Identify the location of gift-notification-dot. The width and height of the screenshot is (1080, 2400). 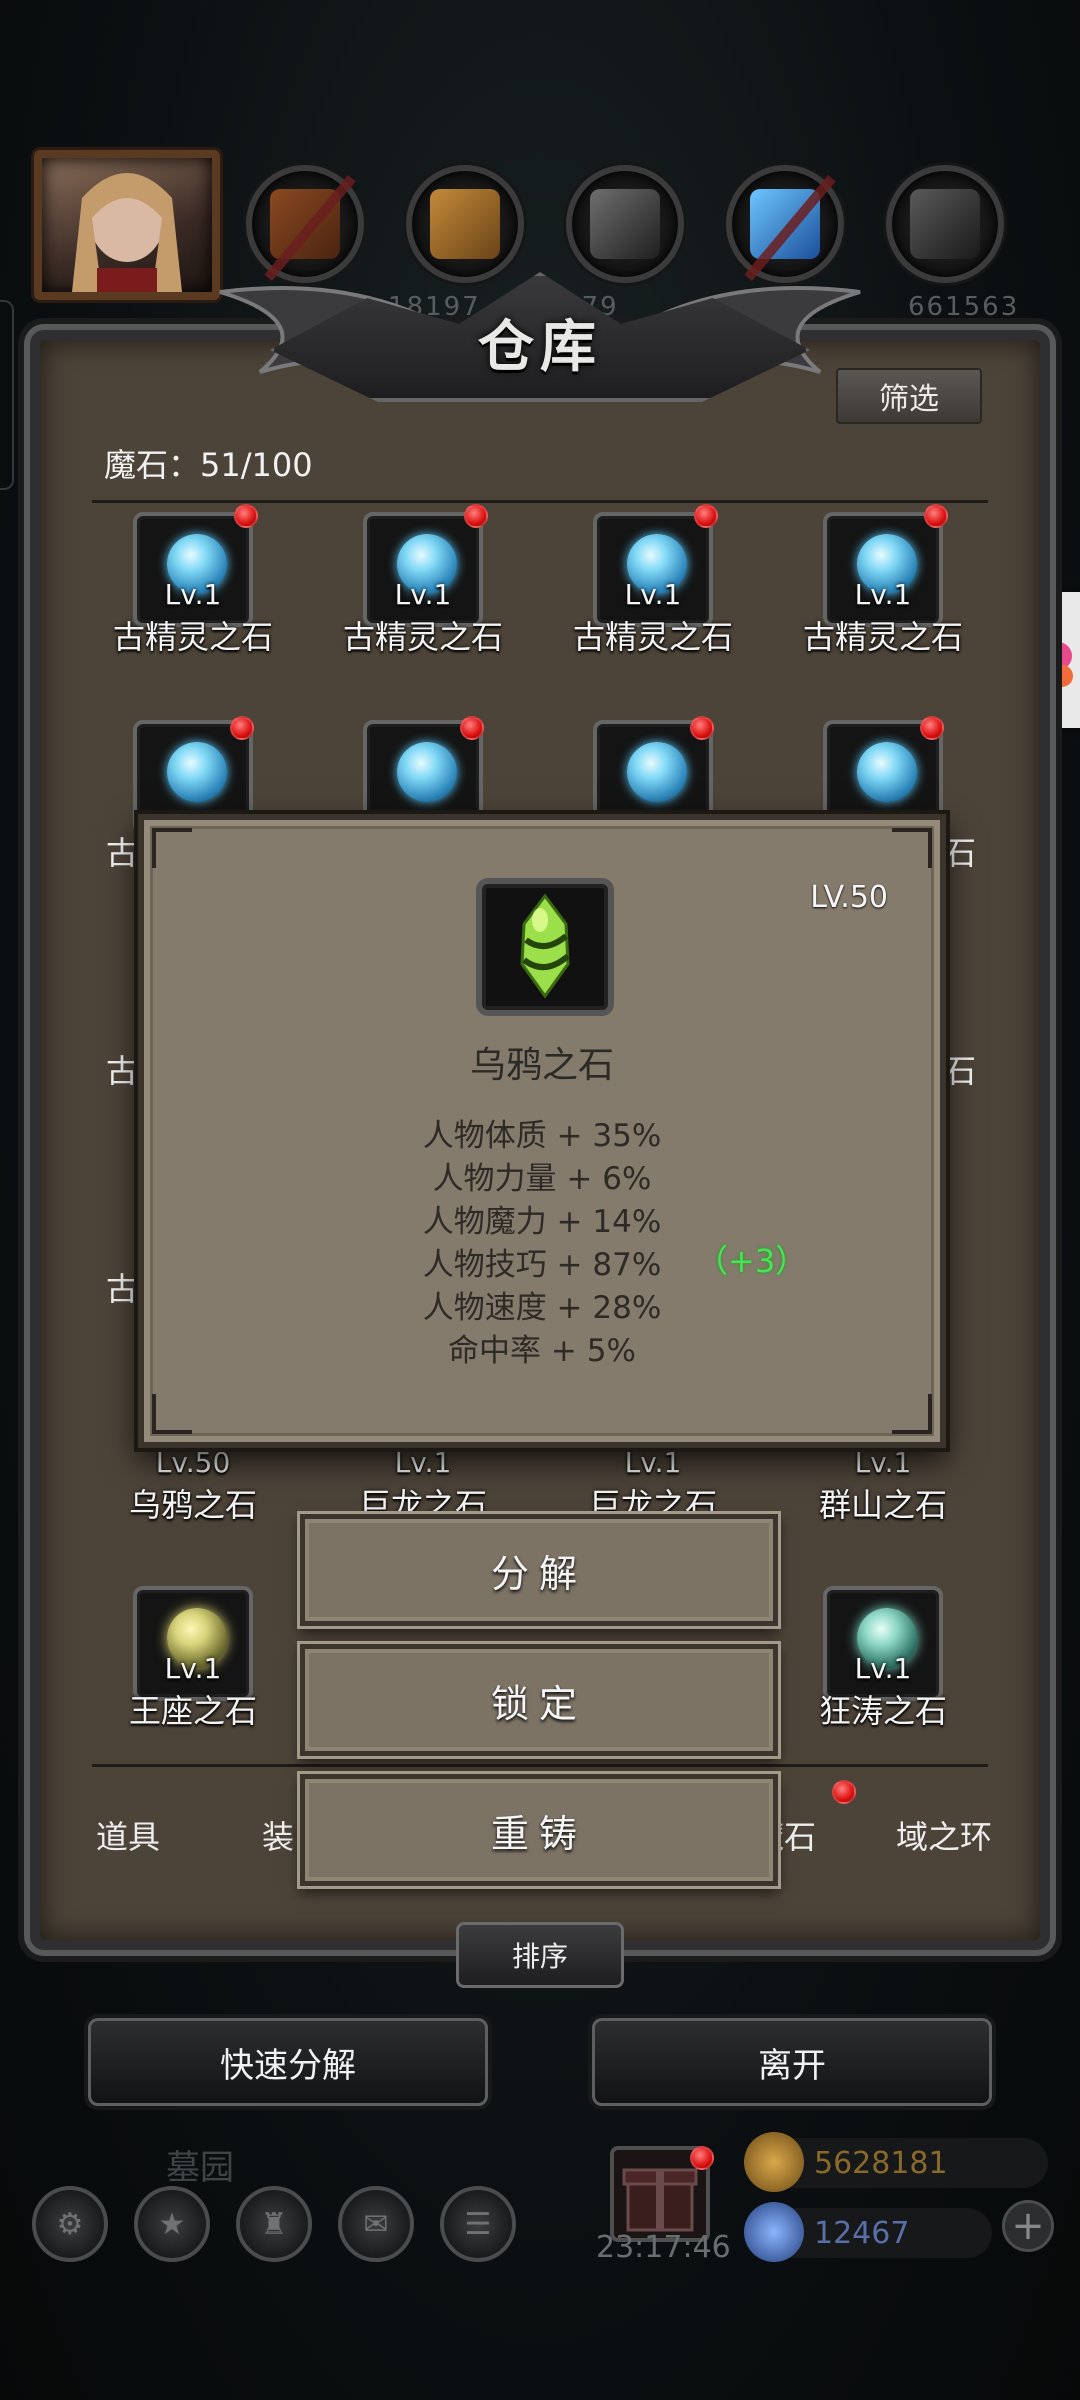
(702, 2158).